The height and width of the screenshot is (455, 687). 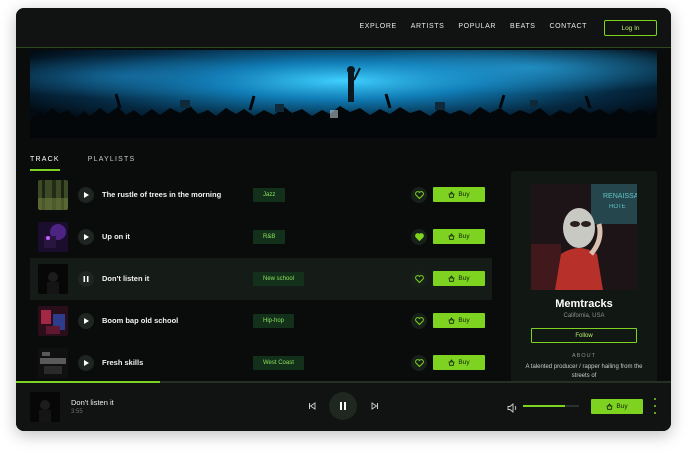 What do you see at coordinates (544, 406) in the screenshot?
I see `volume-fill` at bounding box center [544, 406].